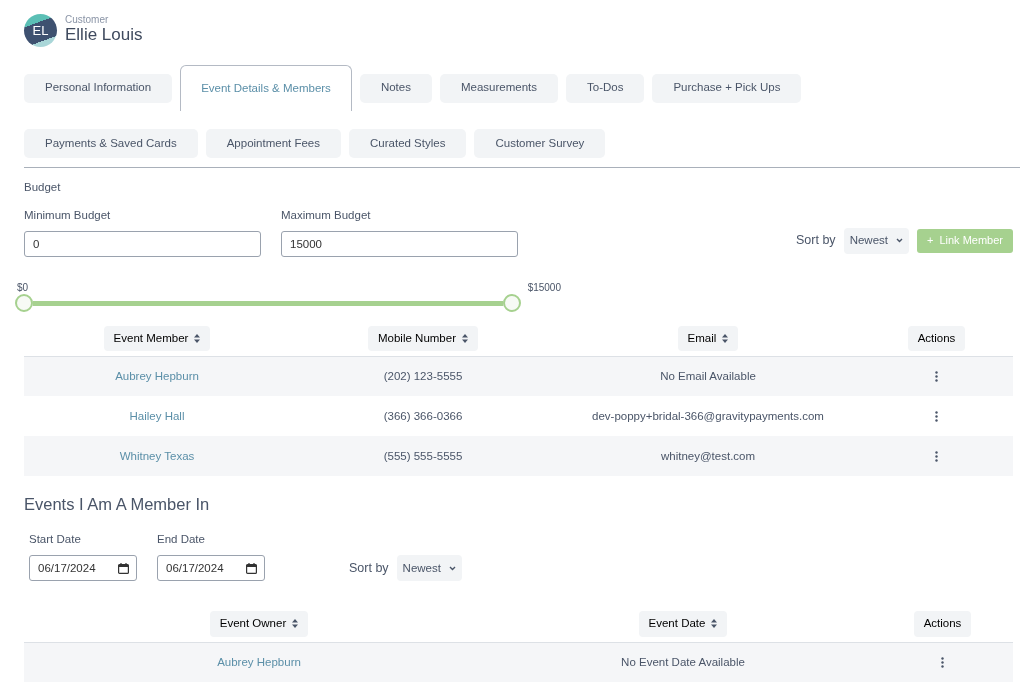 The image size is (1024, 687). What do you see at coordinates (423, 338) in the screenshot?
I see `column-header: Mobile Number` at bounding box center [423, 338].